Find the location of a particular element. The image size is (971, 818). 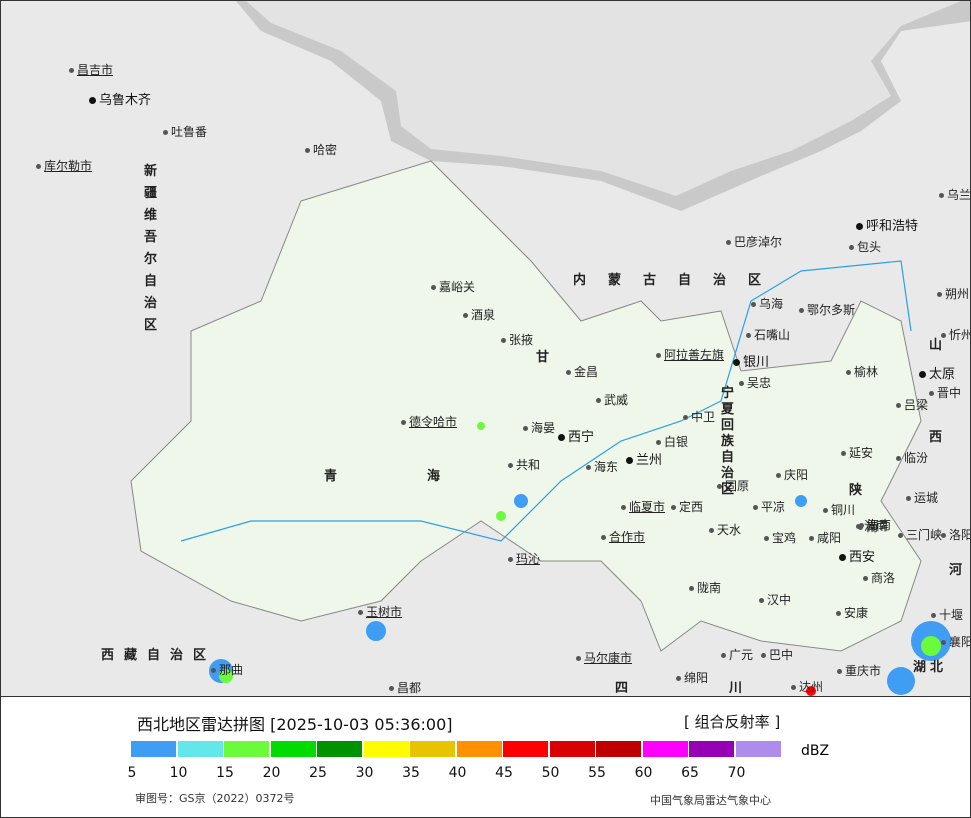

city-label: 庆阳 is located at coordinates (792, 474).